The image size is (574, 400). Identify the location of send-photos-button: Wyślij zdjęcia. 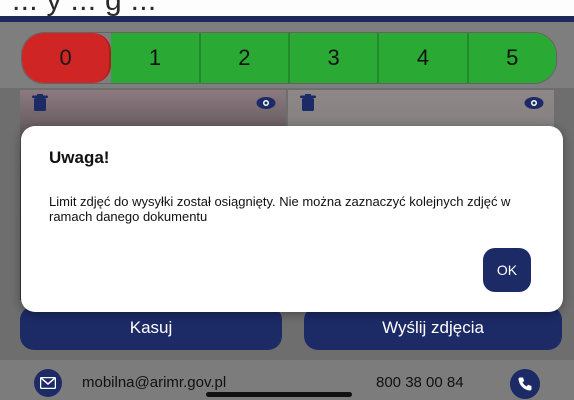
(433, 328).